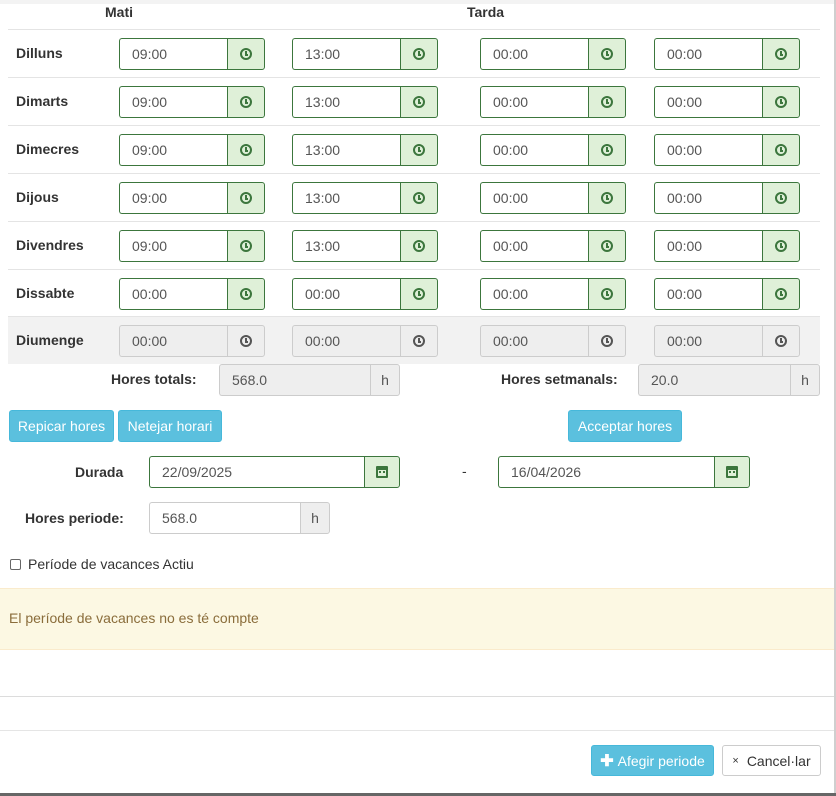 This screenshot has width=836, height=796. I want to click on date-start-picker-button, so click(382, 472).